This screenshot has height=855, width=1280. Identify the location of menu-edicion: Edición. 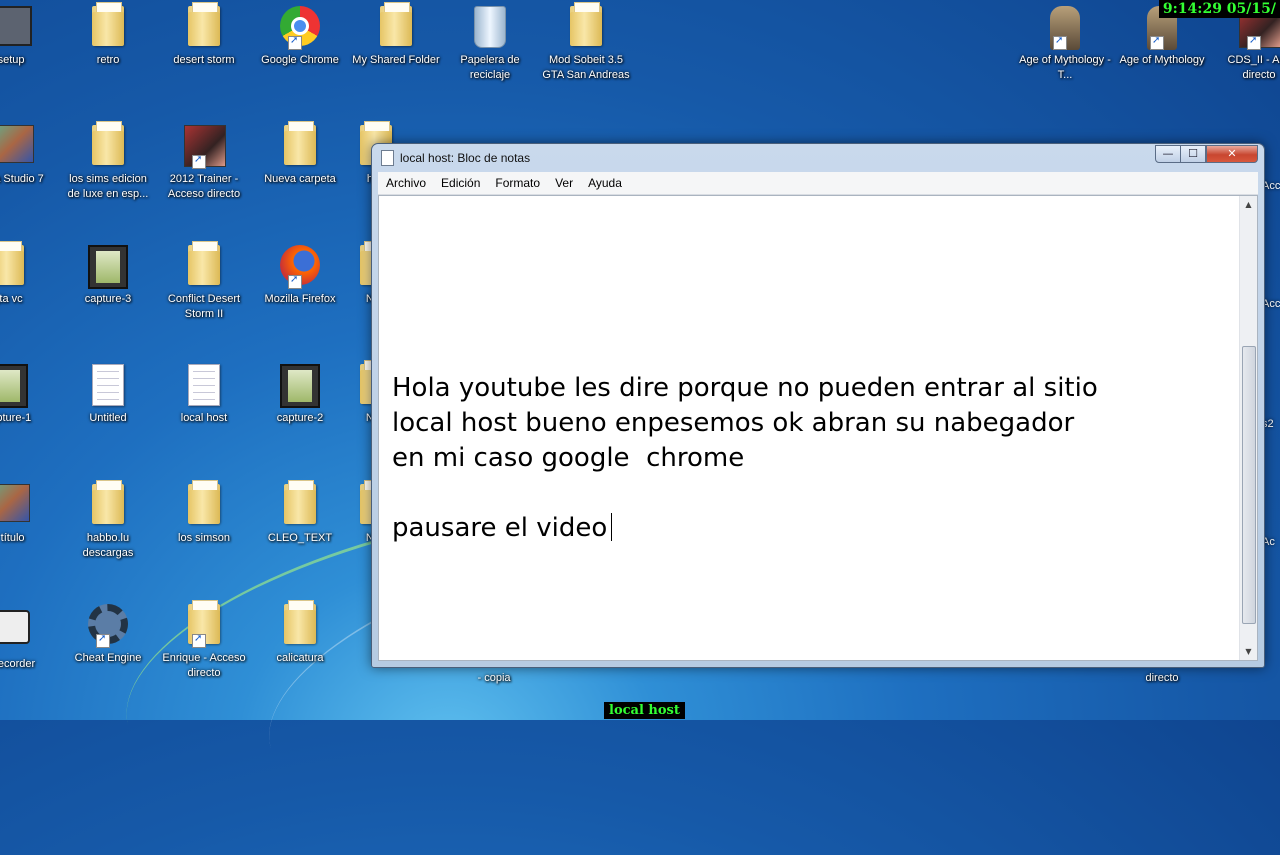
(460, 181).